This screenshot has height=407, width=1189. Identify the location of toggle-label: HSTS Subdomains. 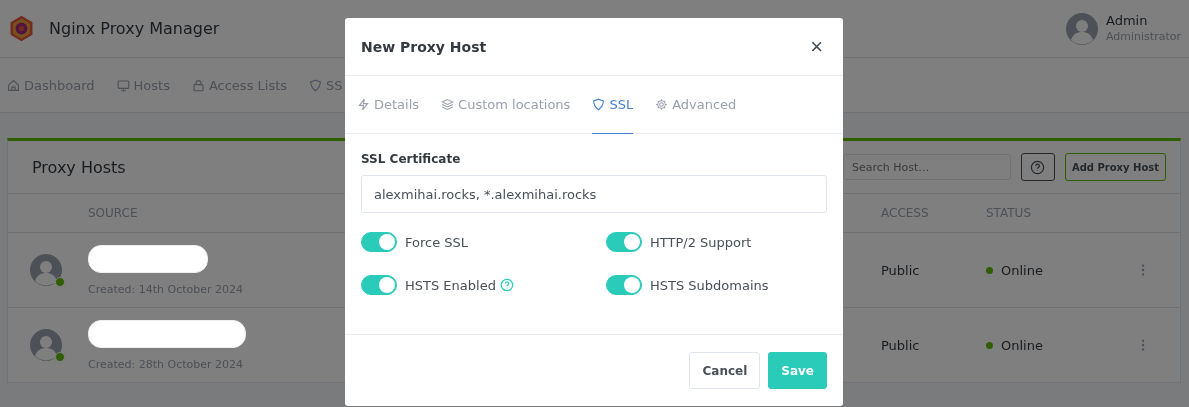
(709, 285).